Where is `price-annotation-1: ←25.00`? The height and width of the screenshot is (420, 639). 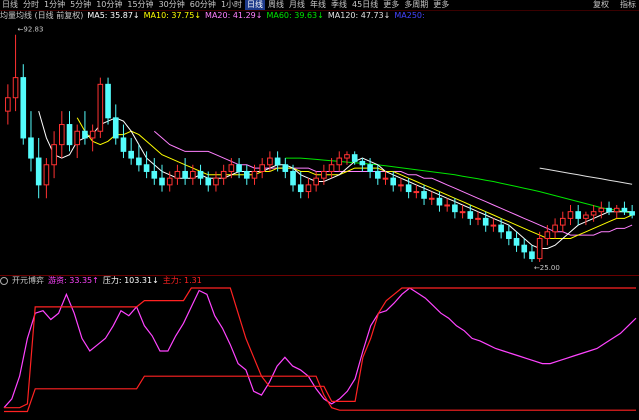 price-annotation-1: ←25.00 is located at coordinates (547, 268).